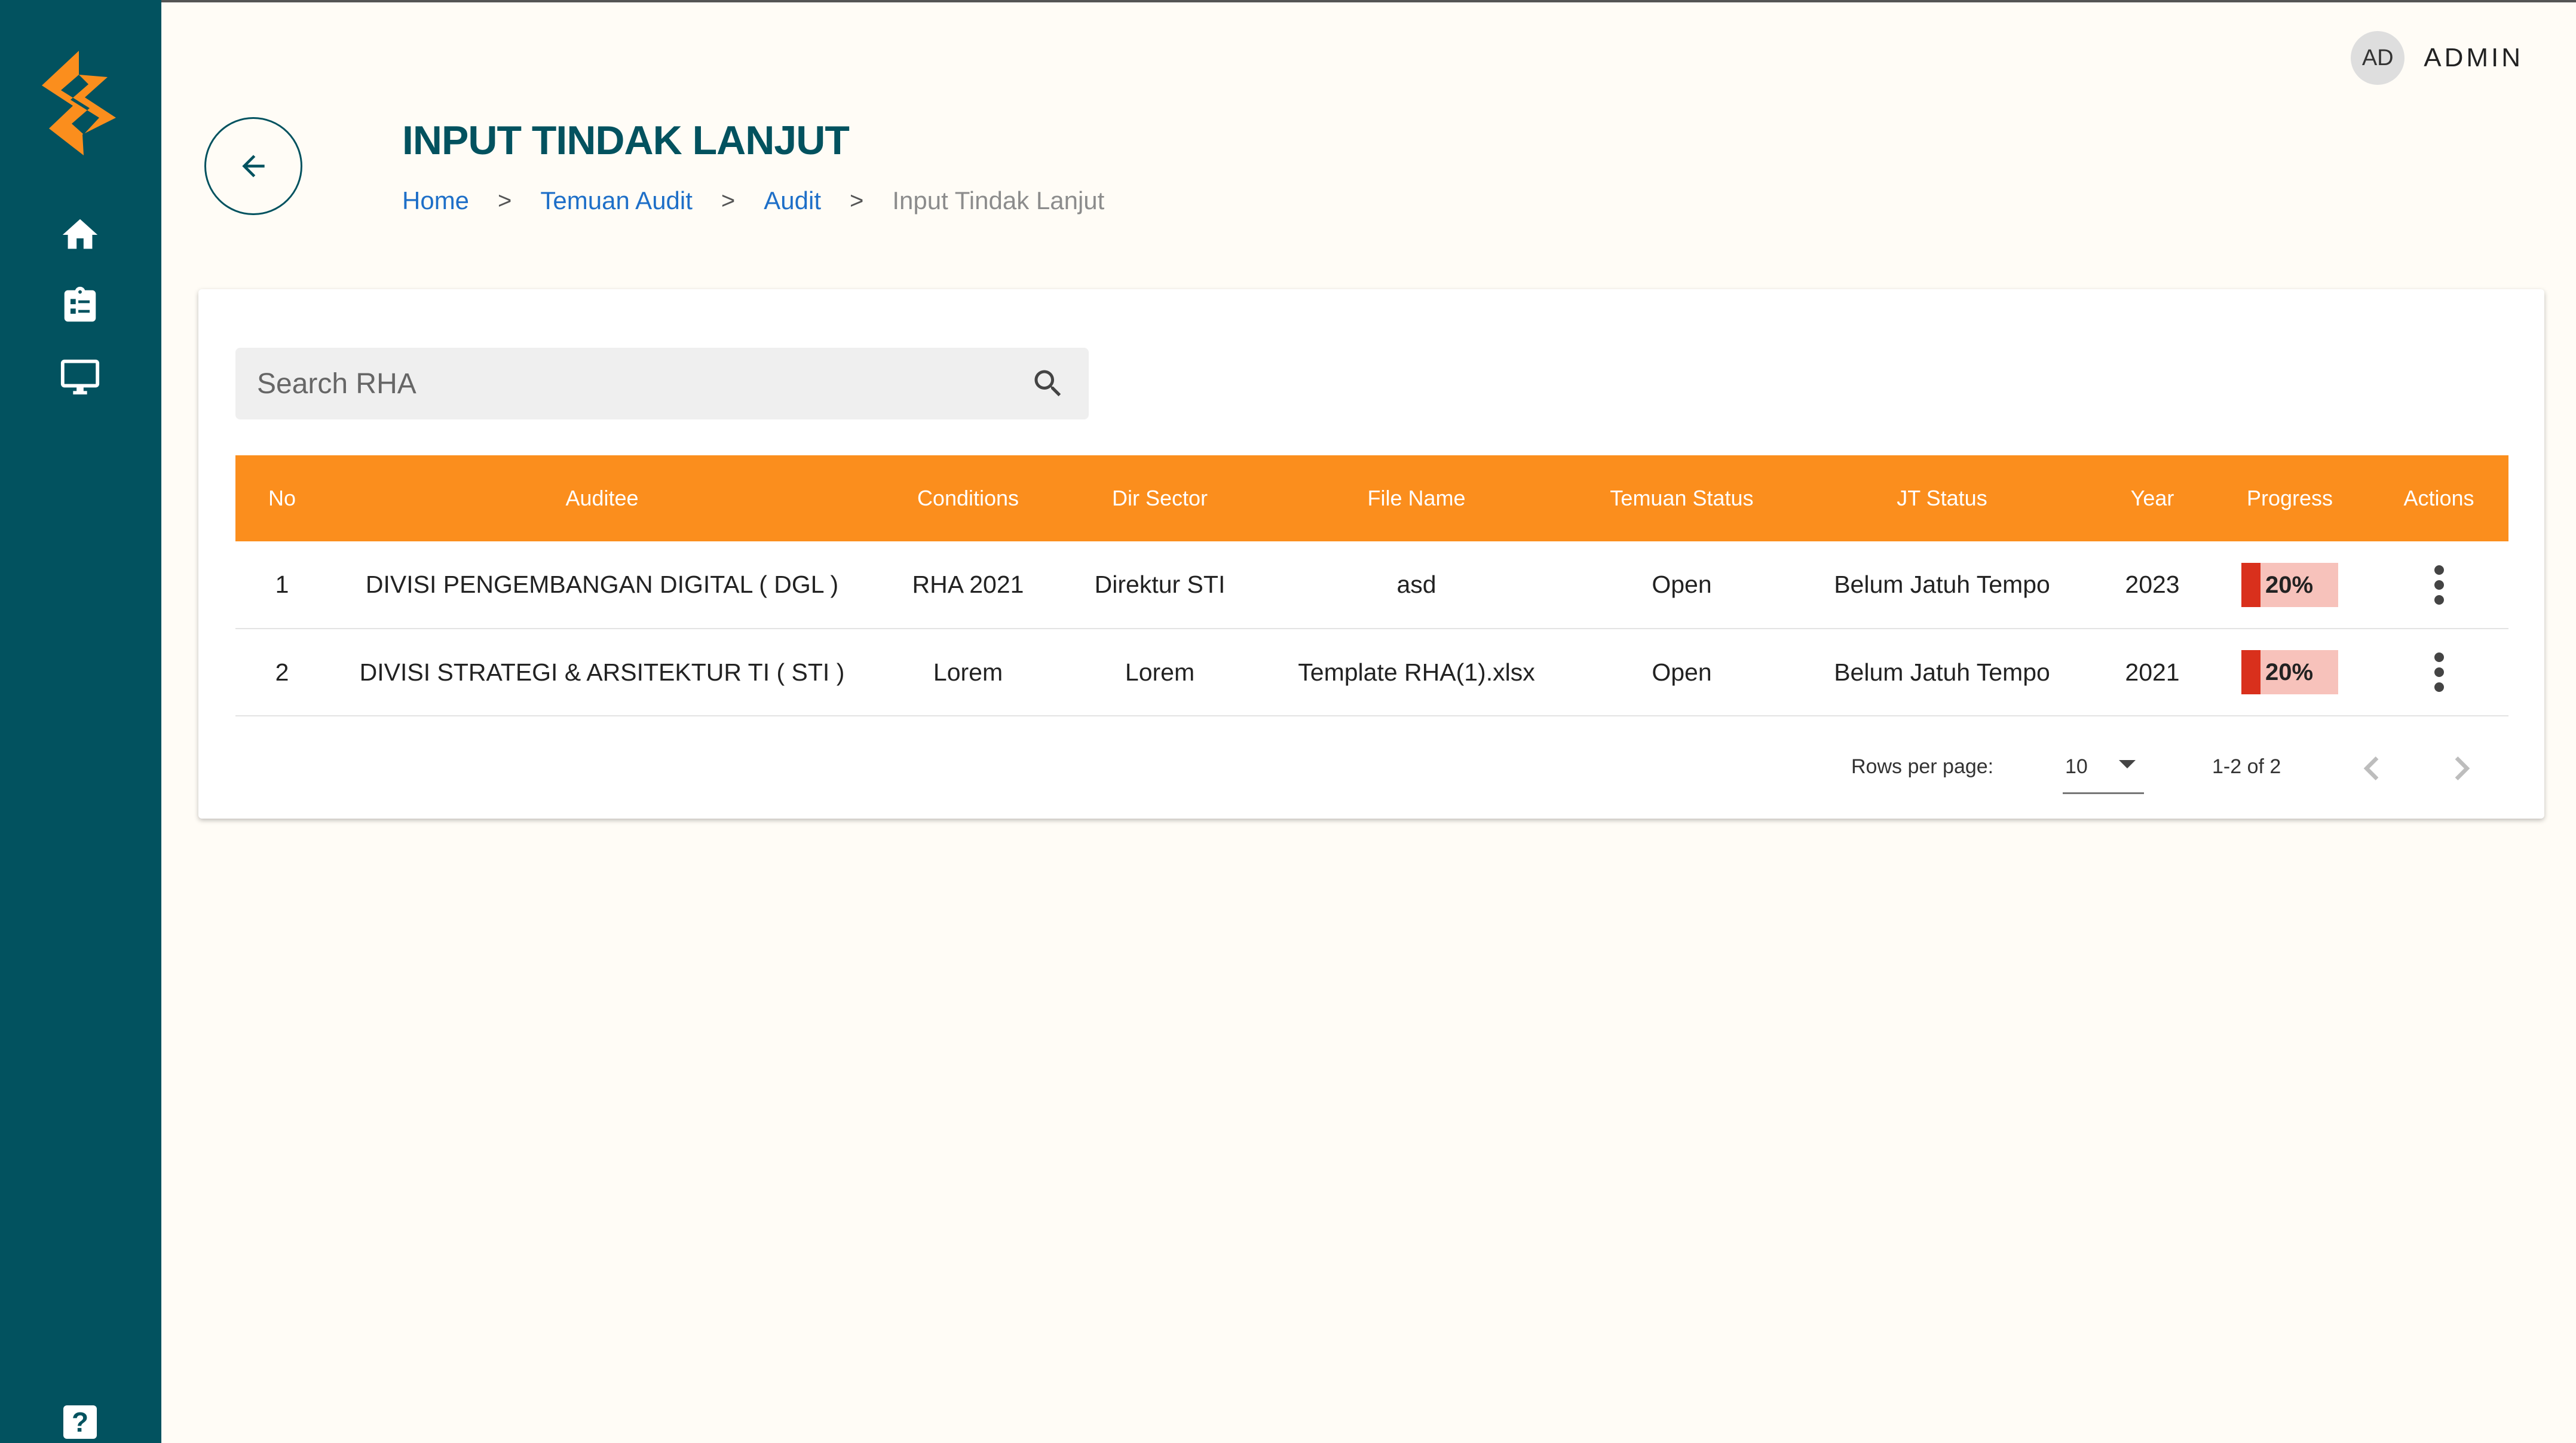  What do you see at coordinates (282, 584) in the screenshot?
I see `cell-no: 1` at bounding box center [282, 584].